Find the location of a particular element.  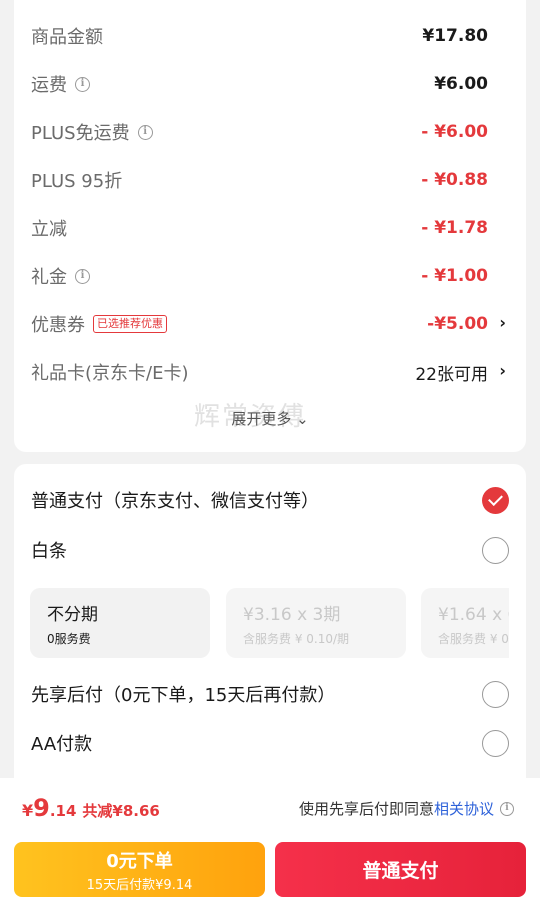

payment-option-pay-later: 先享后付（0元下单，15天后再付款） is located at coordinates (270, 694).